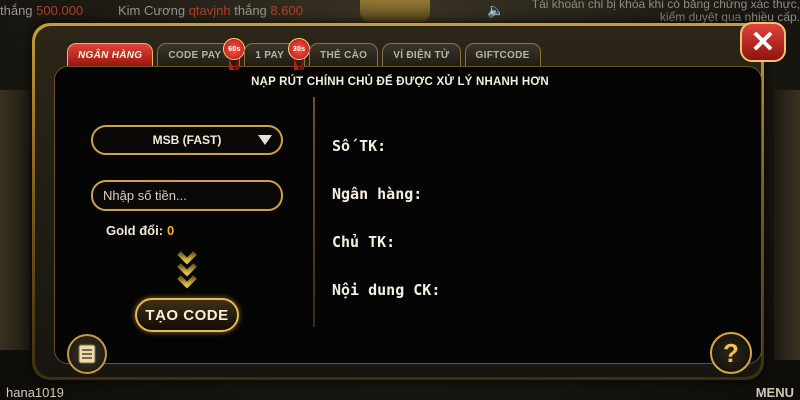 The height and width of the screenshot is (400, 800). I want to click on gold-exchange: Gold đổi: 0, so click(140, 230).